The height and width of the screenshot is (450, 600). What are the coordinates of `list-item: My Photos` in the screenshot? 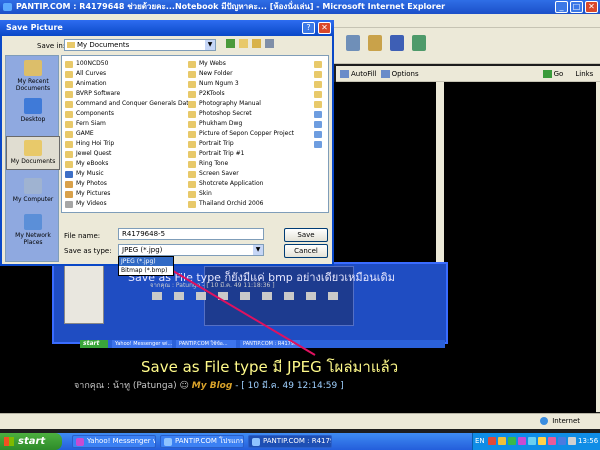 It's located at (128, 184).